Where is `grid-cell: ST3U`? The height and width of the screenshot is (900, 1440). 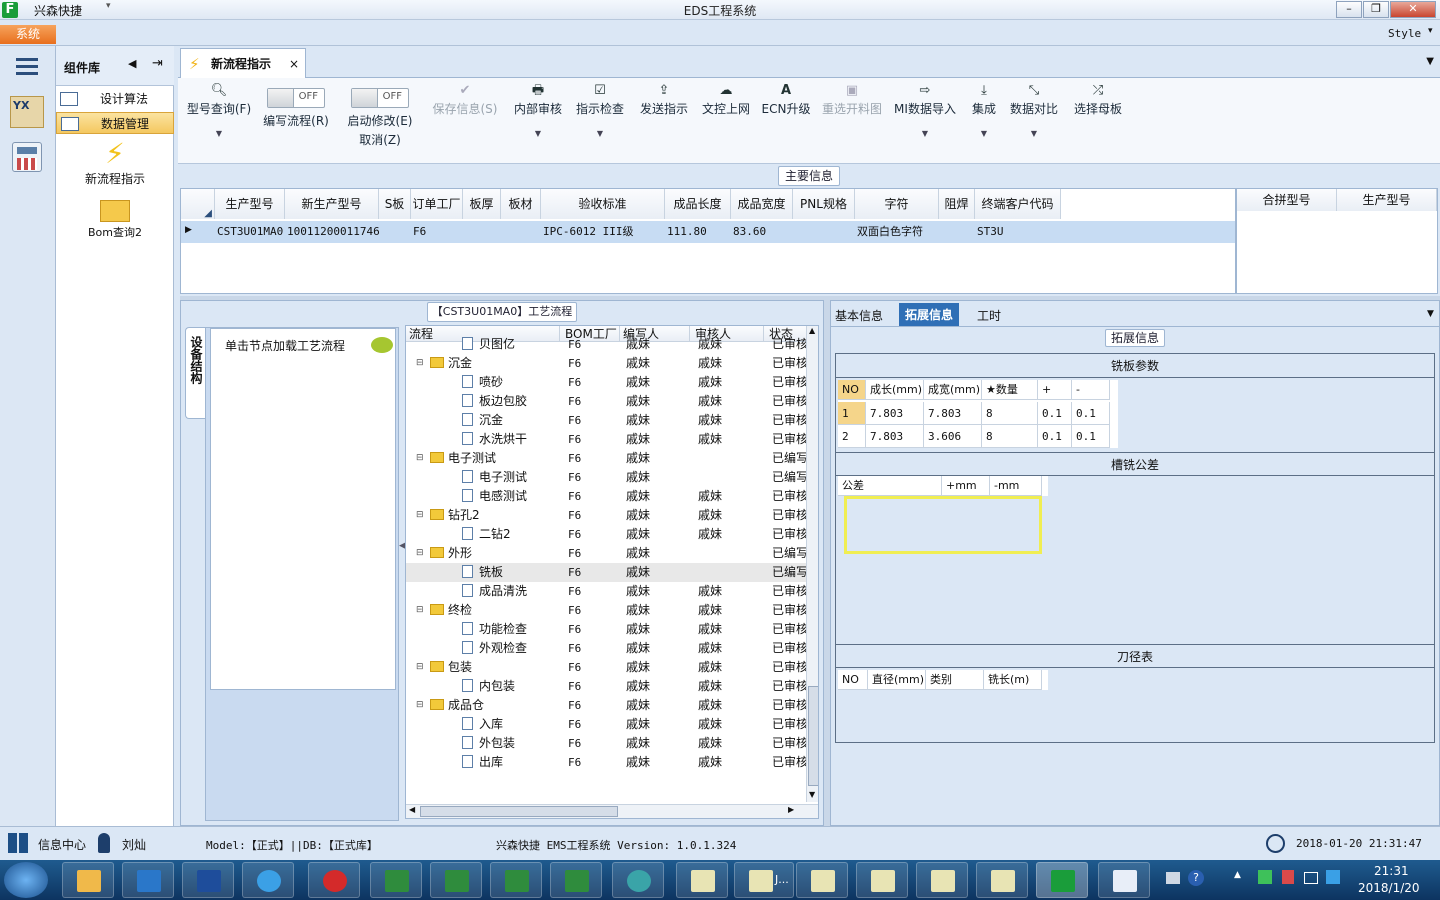 grid-cell: ST3U is located at coordinates (1019, 232).